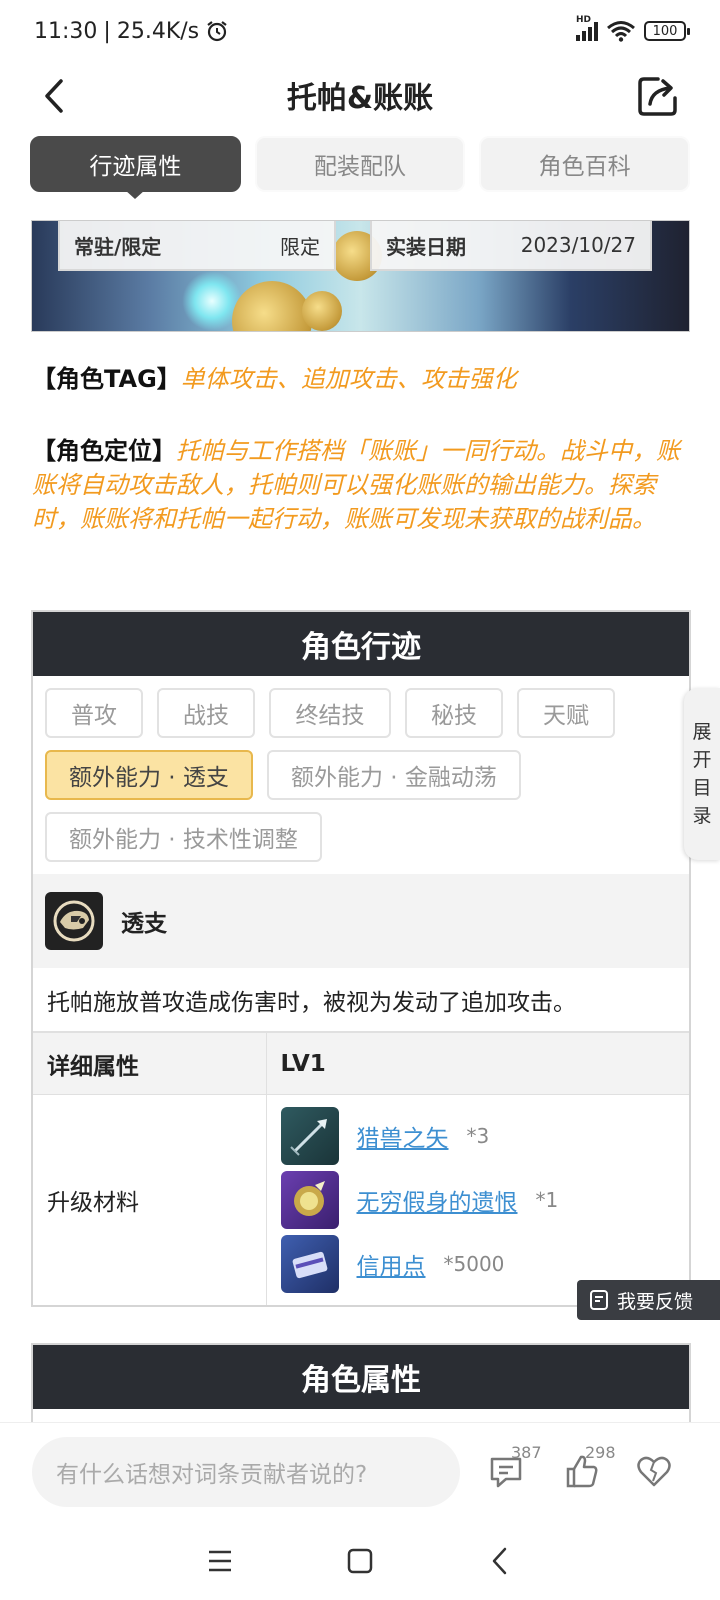 This screenshot has width=720, height=1600. I want to click on skill-description: 托帕施放普攻造成伤害时，被视为发动了追加攻击。, so click(361, 1000).